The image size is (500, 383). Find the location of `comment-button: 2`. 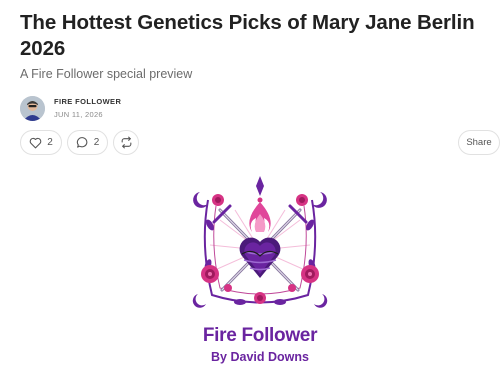

comment-button: 2 is located at coordinates (87, 142).